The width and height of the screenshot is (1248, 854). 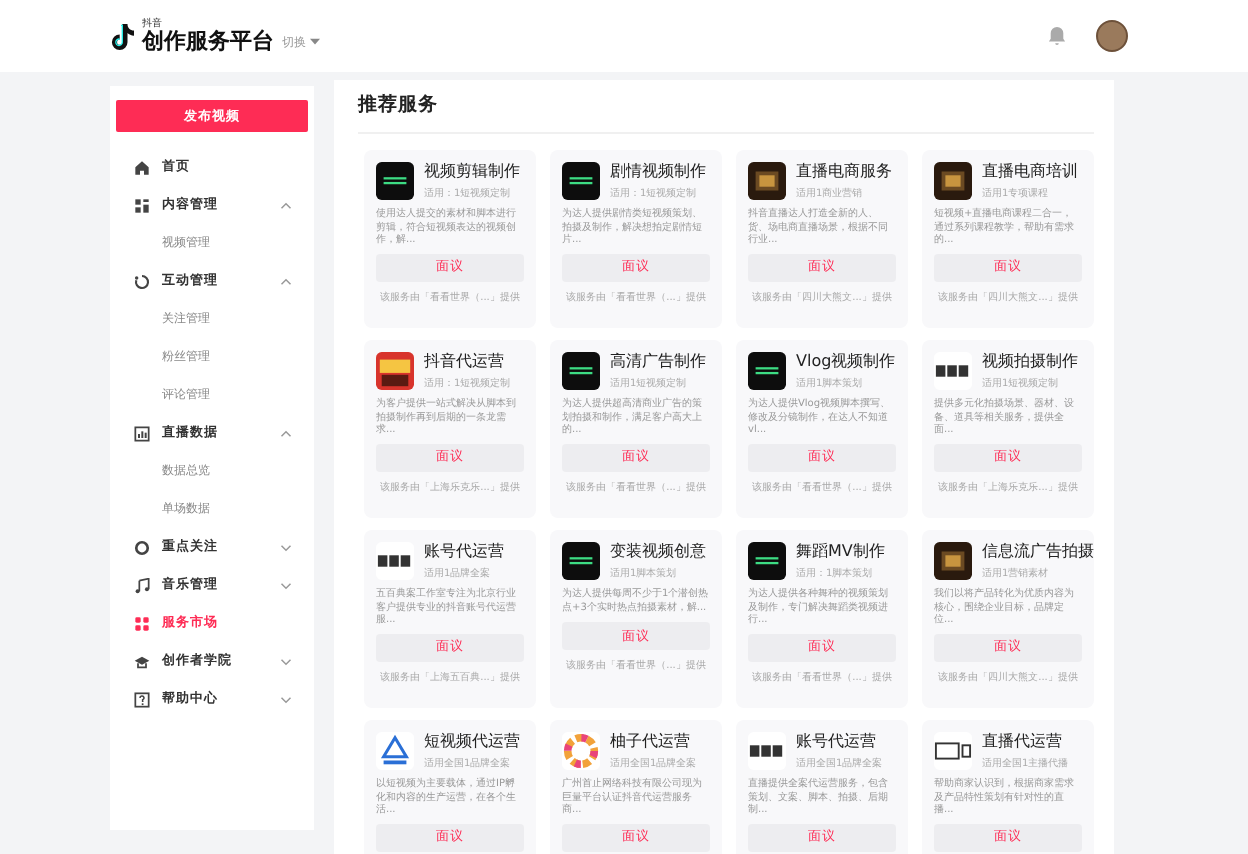 I want to click on chart-icon, so click(x=142, y=433).